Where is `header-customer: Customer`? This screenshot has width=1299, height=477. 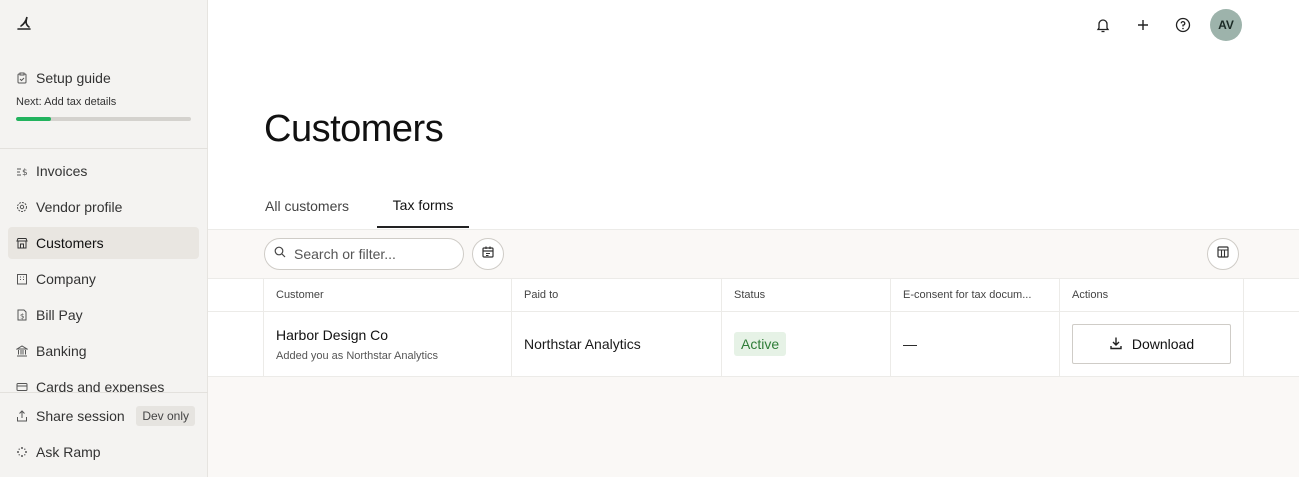
header-customer: Customer is located at coordinates (387, 295).